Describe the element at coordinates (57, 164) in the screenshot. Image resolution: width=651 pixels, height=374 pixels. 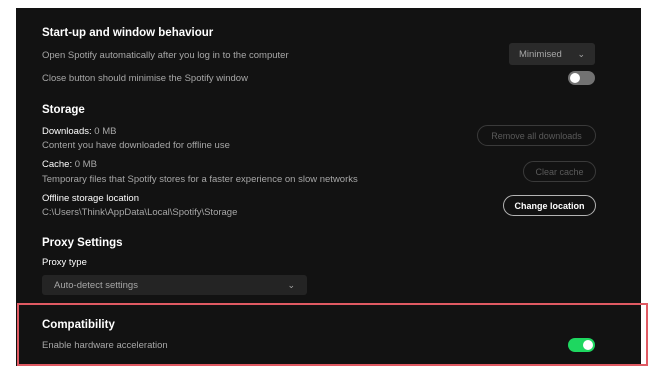
I see `cache-label: Cache:` at that location.